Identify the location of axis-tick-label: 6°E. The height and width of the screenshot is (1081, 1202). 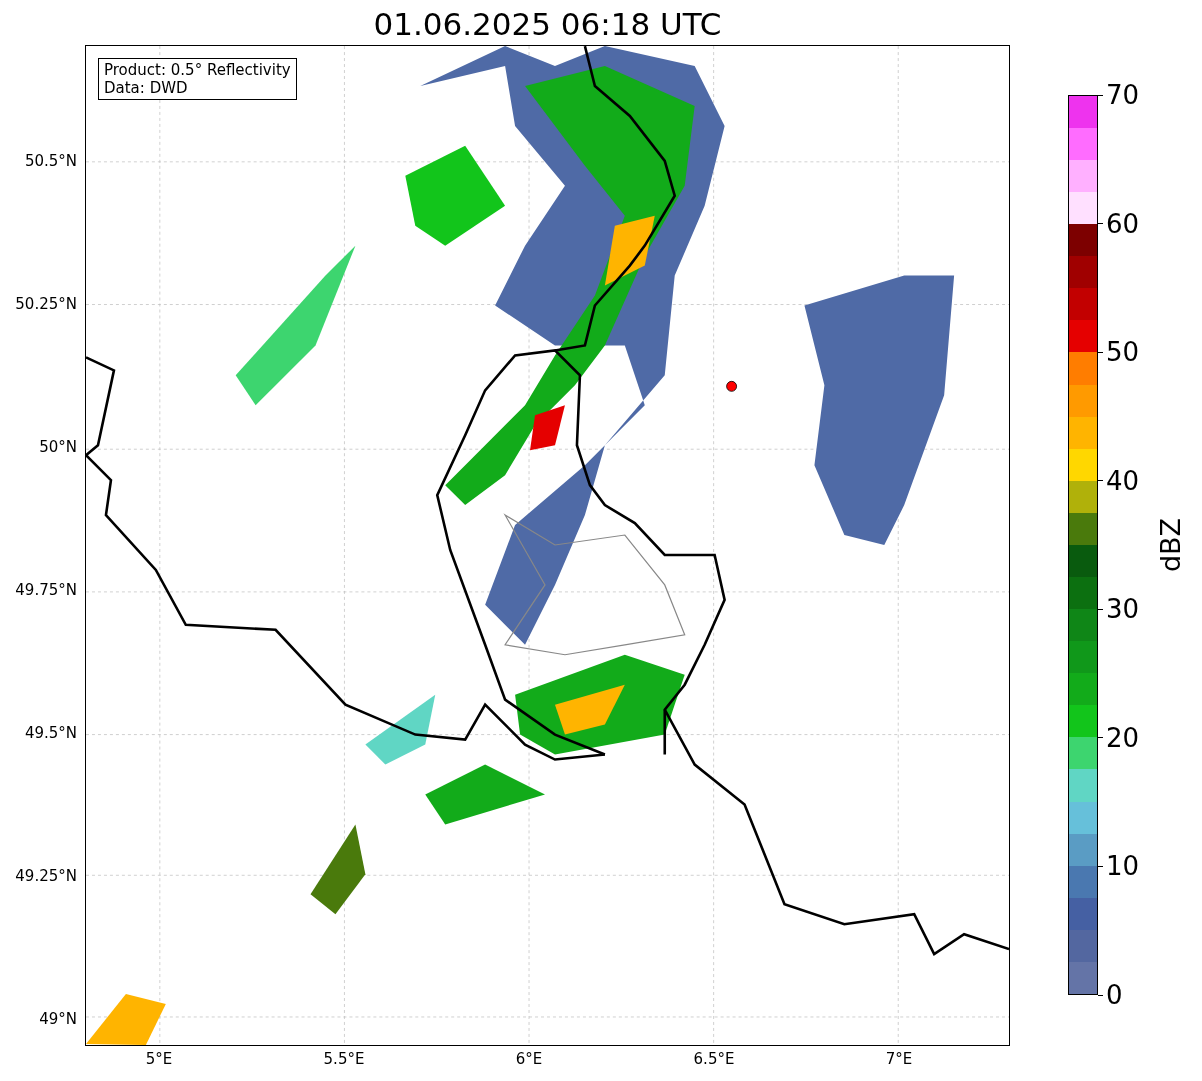
(529, 1059).